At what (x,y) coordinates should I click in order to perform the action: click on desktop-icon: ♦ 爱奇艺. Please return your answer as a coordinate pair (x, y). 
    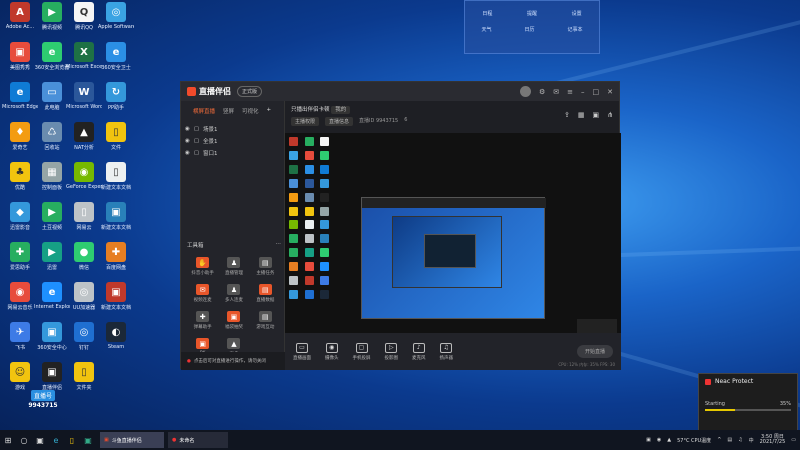
    Looking at the image, I should click on (20, 142).